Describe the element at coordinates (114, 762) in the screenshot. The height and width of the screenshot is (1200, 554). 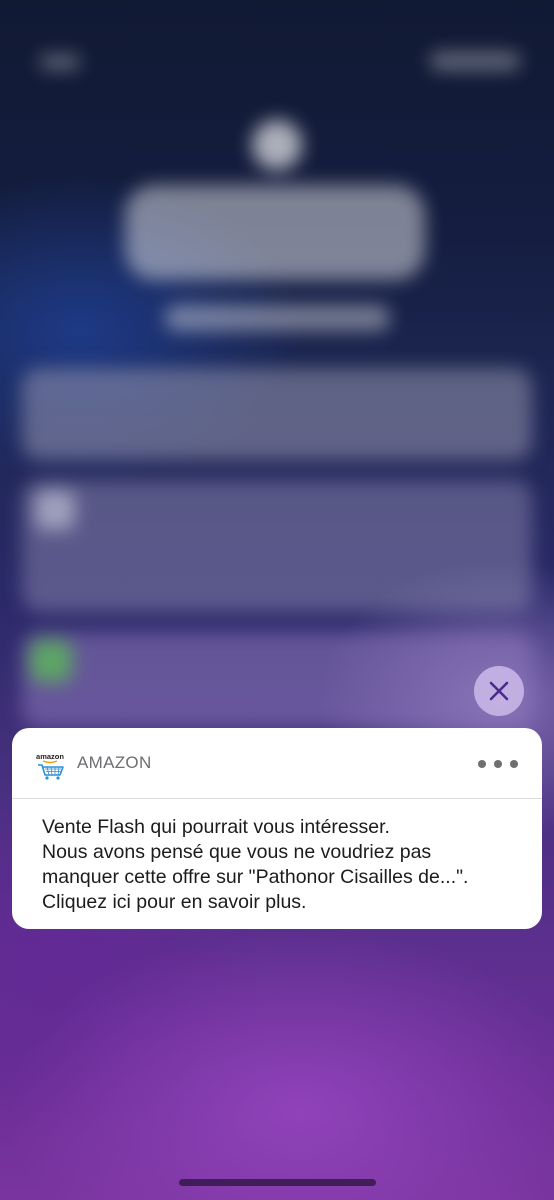
I see `app-name: AMAZON` at that location.